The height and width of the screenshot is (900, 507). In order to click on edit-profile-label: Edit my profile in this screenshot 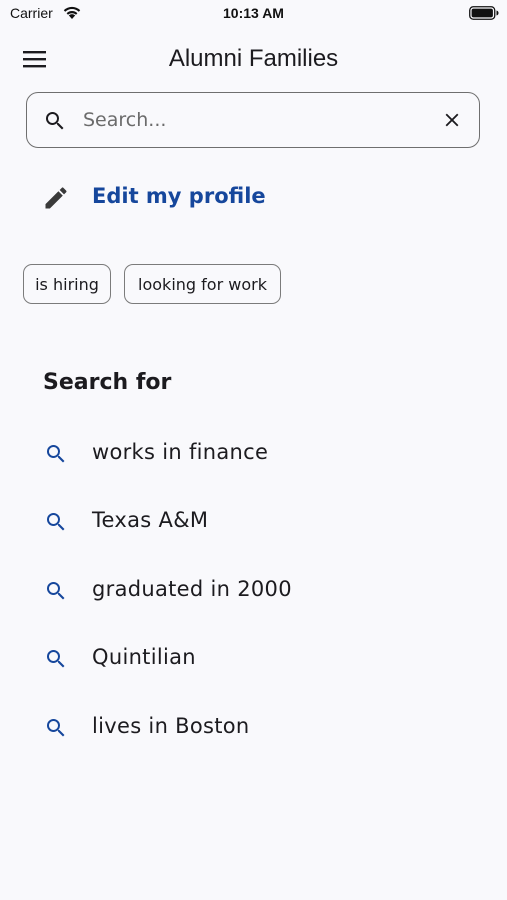, I will do `click(179, 196)`.